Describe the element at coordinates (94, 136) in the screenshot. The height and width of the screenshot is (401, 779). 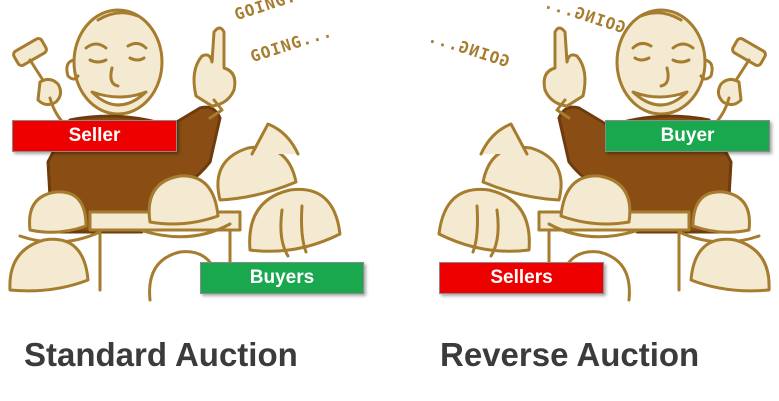
I see `seller-label: Seller` at that location.